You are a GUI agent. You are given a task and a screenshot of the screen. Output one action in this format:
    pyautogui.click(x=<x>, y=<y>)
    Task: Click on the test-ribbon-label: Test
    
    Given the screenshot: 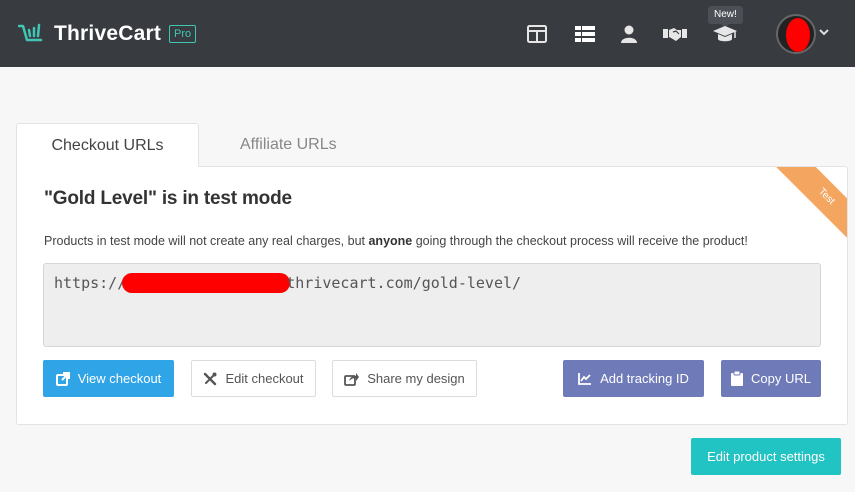 What is the action you would take?
    pyautogui.click(x=808, y=210)
    